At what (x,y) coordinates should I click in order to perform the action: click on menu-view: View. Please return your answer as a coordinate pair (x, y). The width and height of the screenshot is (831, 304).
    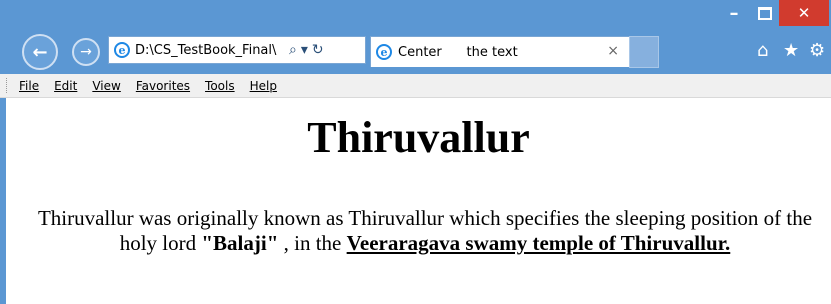
    Looking at the image, I should click on (106, 86).